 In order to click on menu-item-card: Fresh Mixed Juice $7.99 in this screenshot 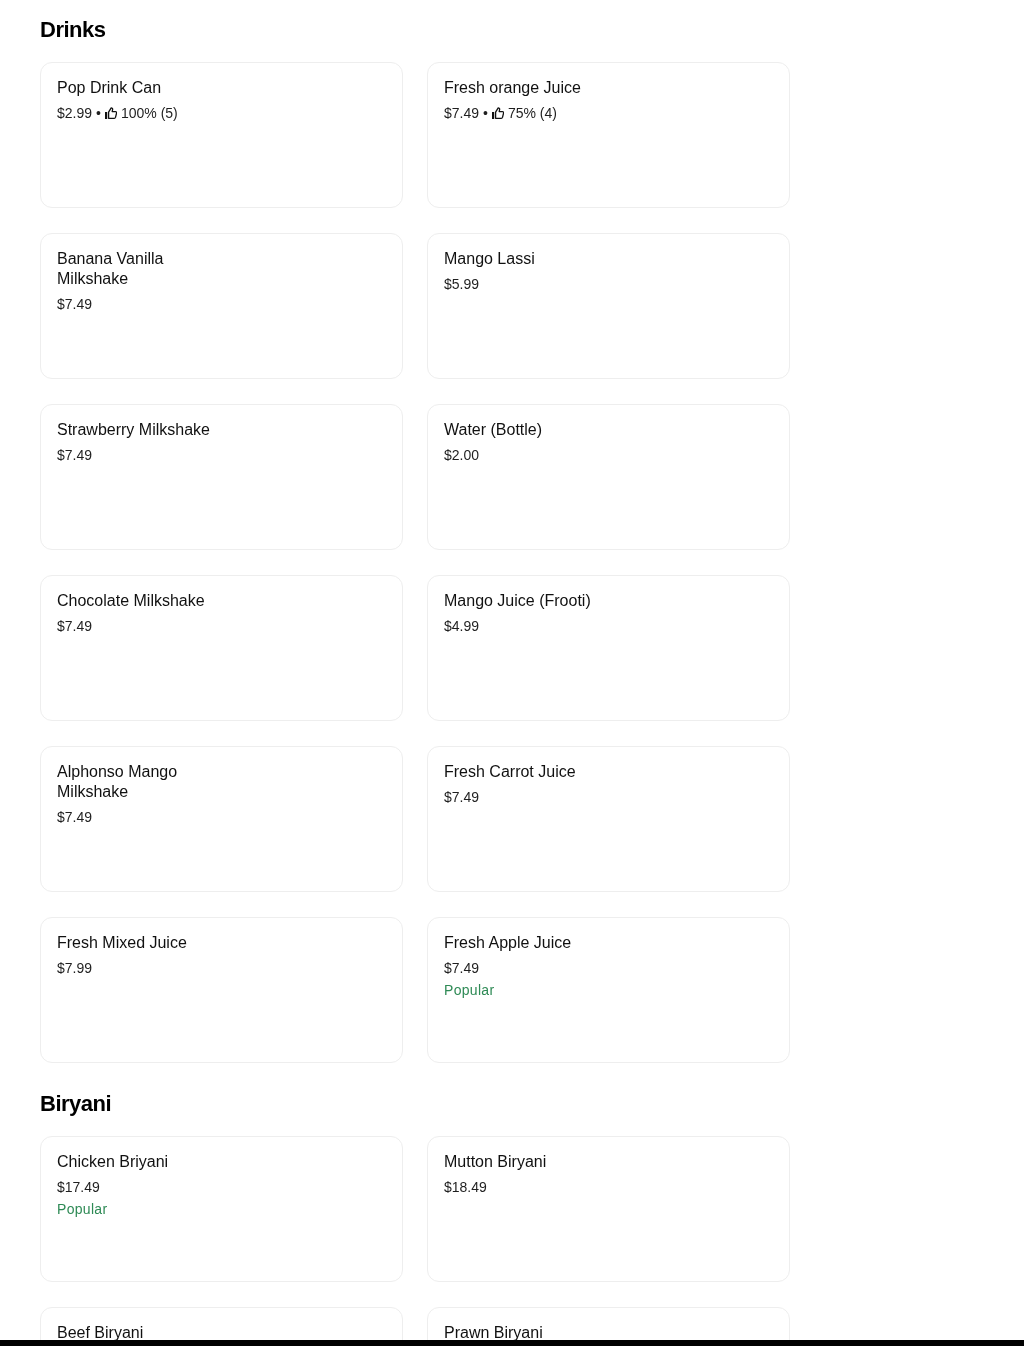, I will do `click(221, 990)`.